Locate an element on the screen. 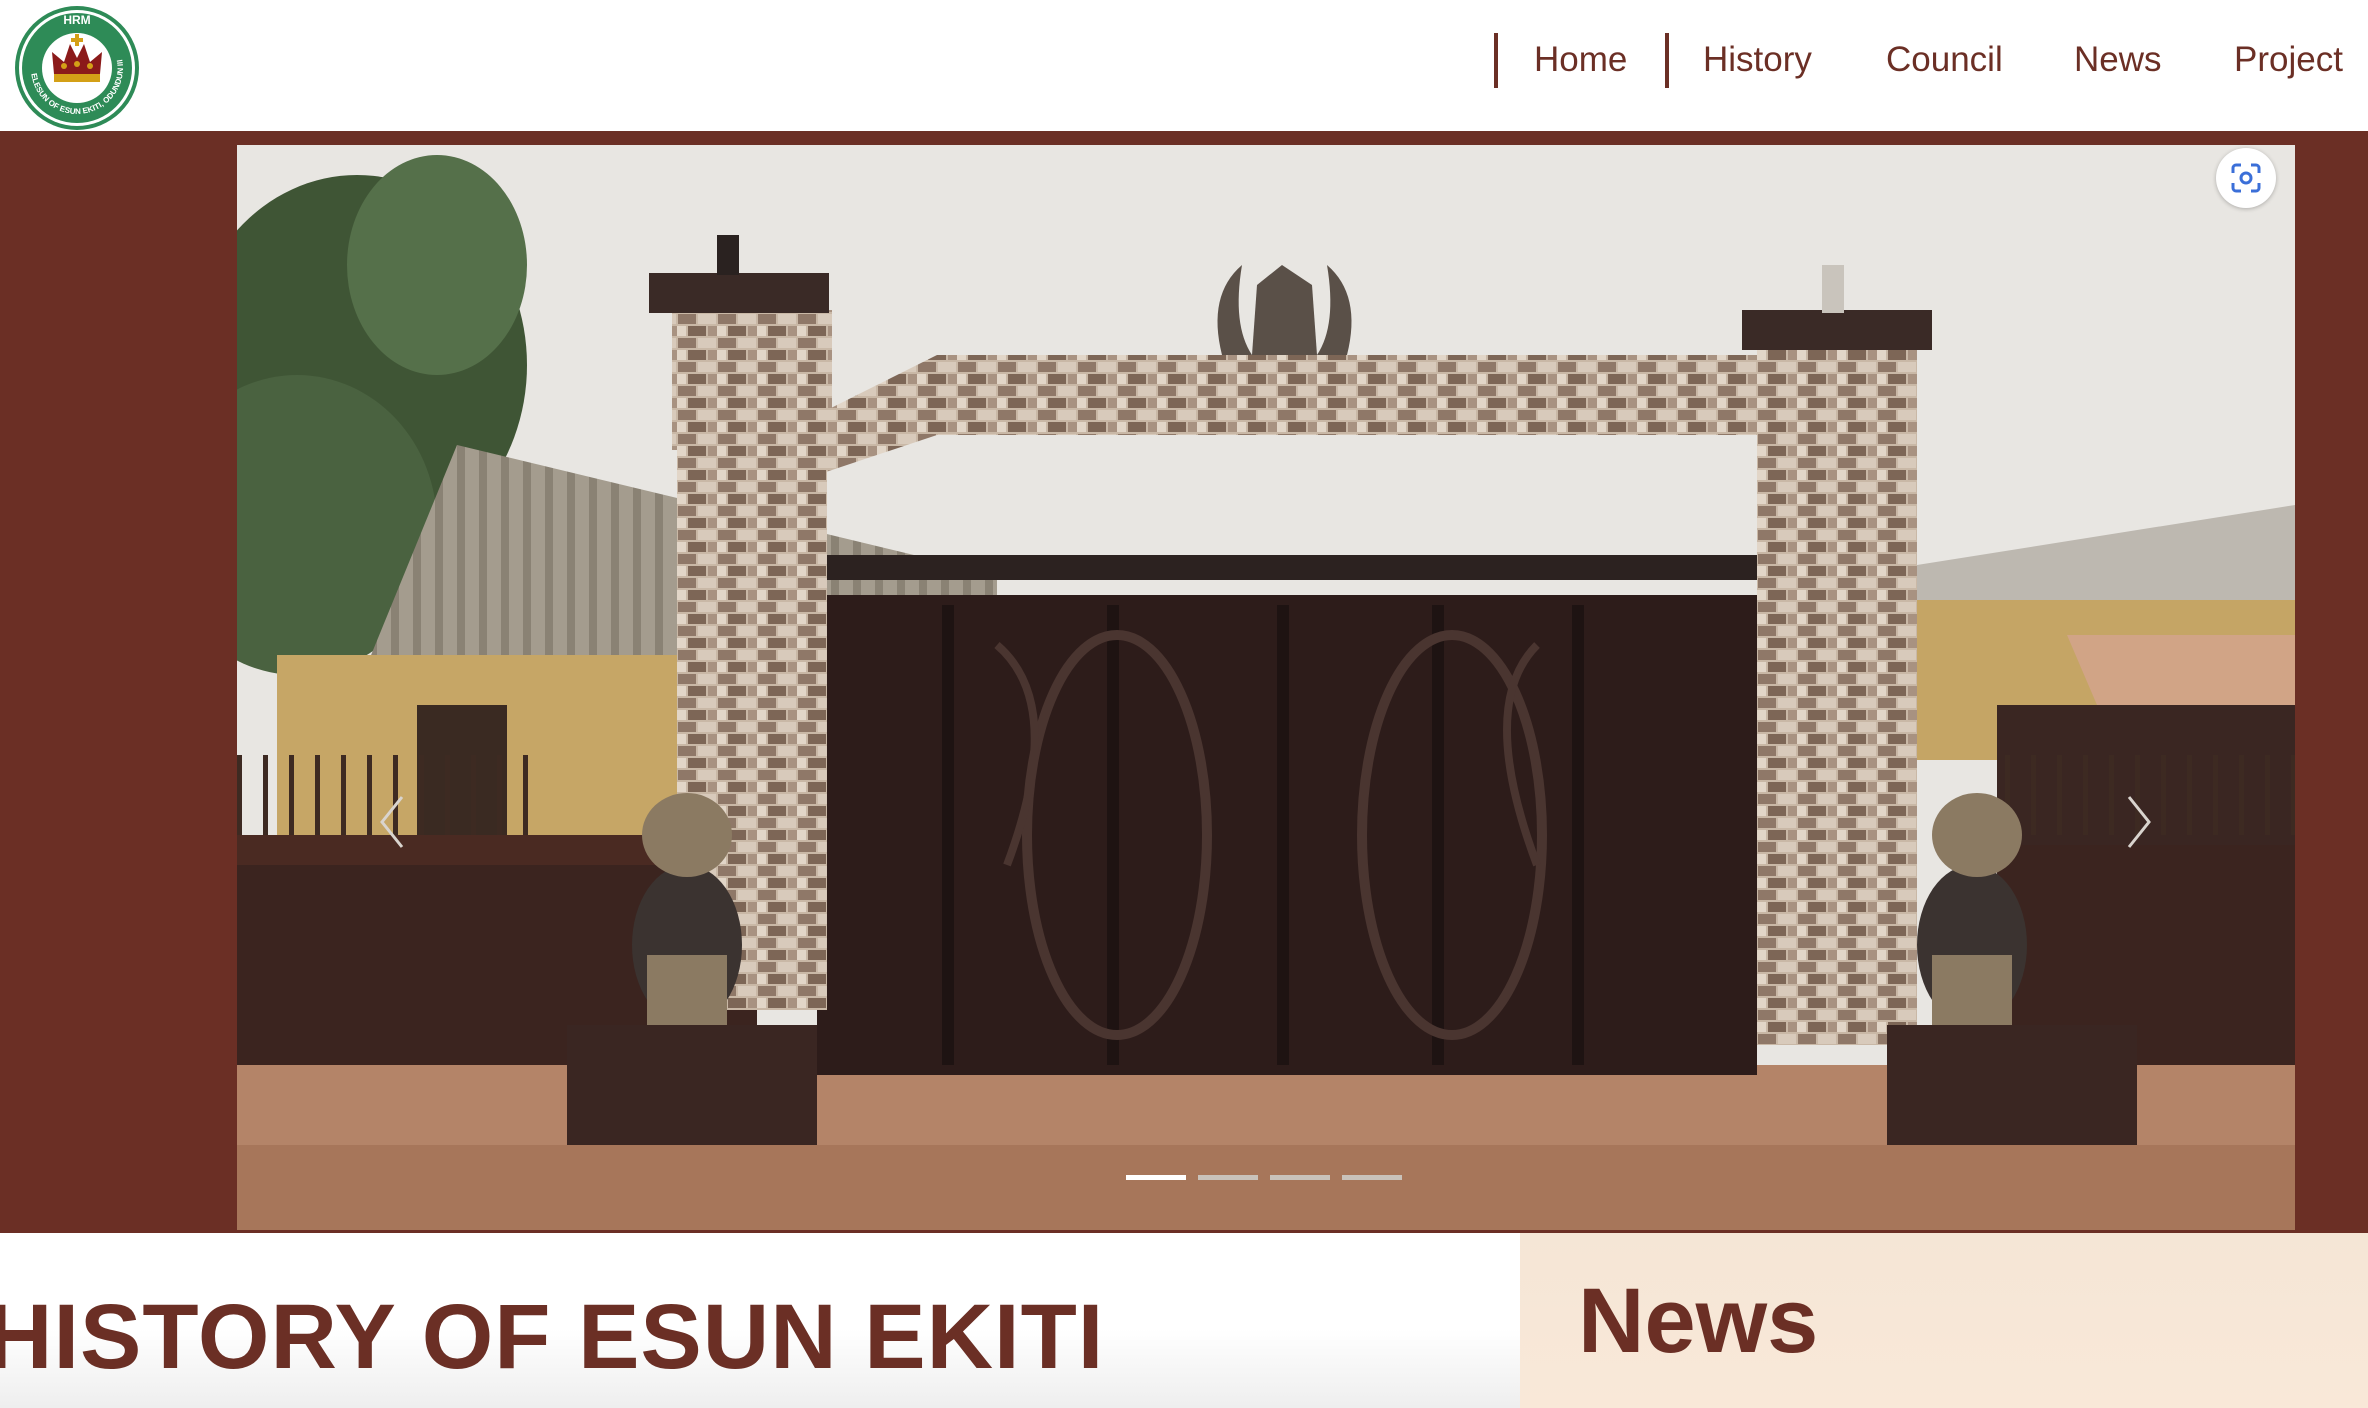  chevron-right-icon is located at coordinates (2139, 822).